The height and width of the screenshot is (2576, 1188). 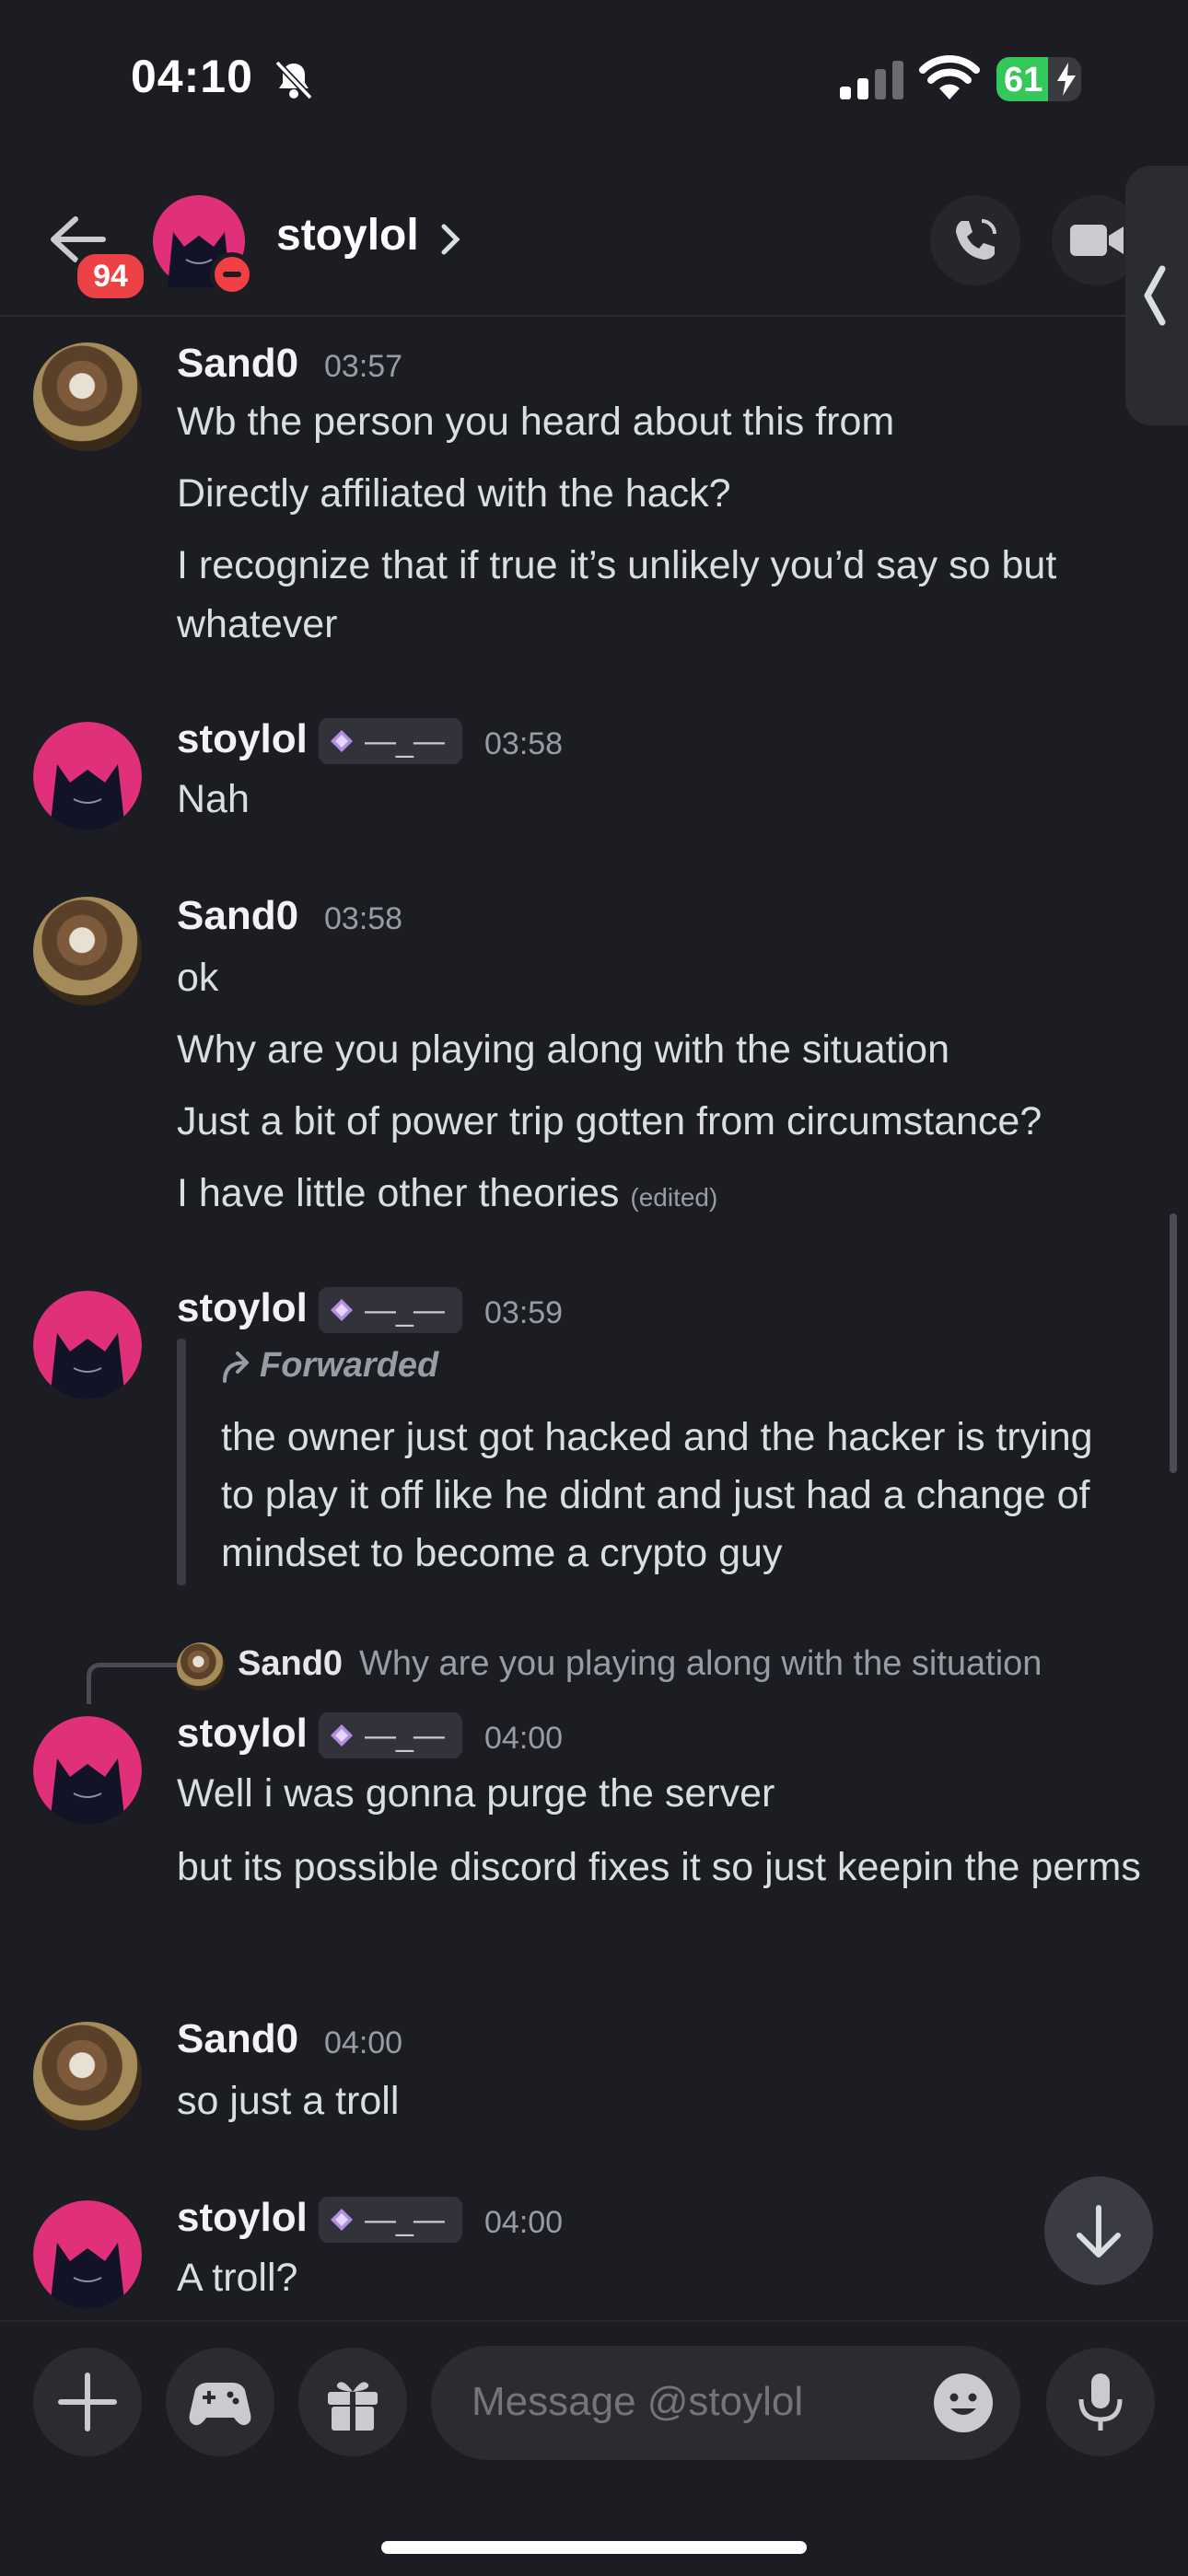 What do you see at coordinates (476, 1793) in the screenshot?
I see `message-line: Well i was gonna purge the server` at bounding box center [476, 1793].